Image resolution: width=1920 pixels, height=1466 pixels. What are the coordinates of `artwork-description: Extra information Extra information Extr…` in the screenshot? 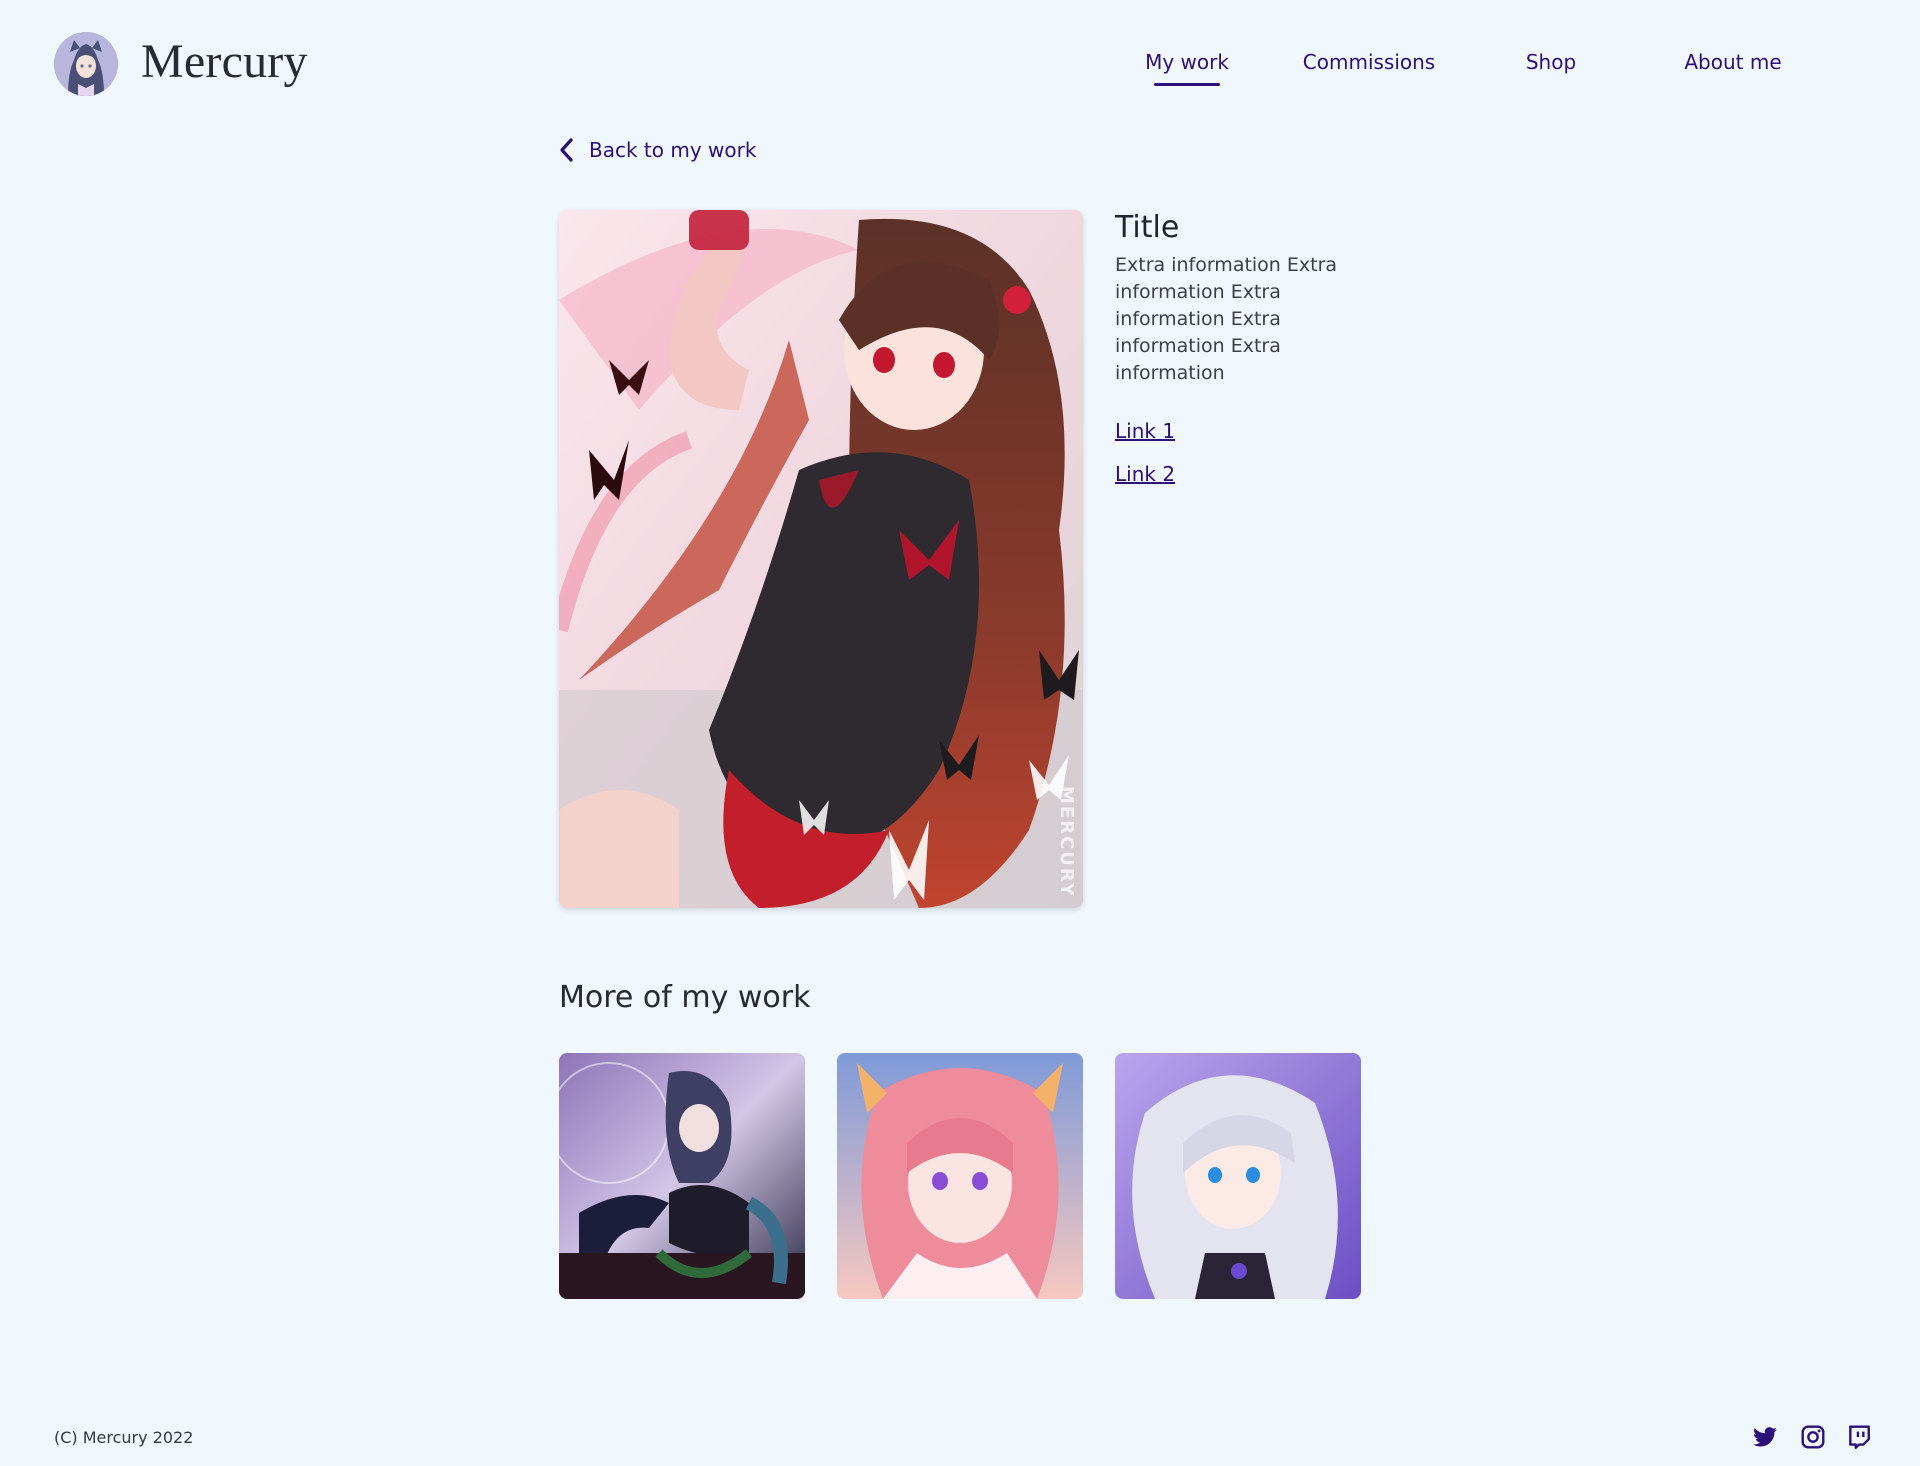 It's located at (1226, 319).